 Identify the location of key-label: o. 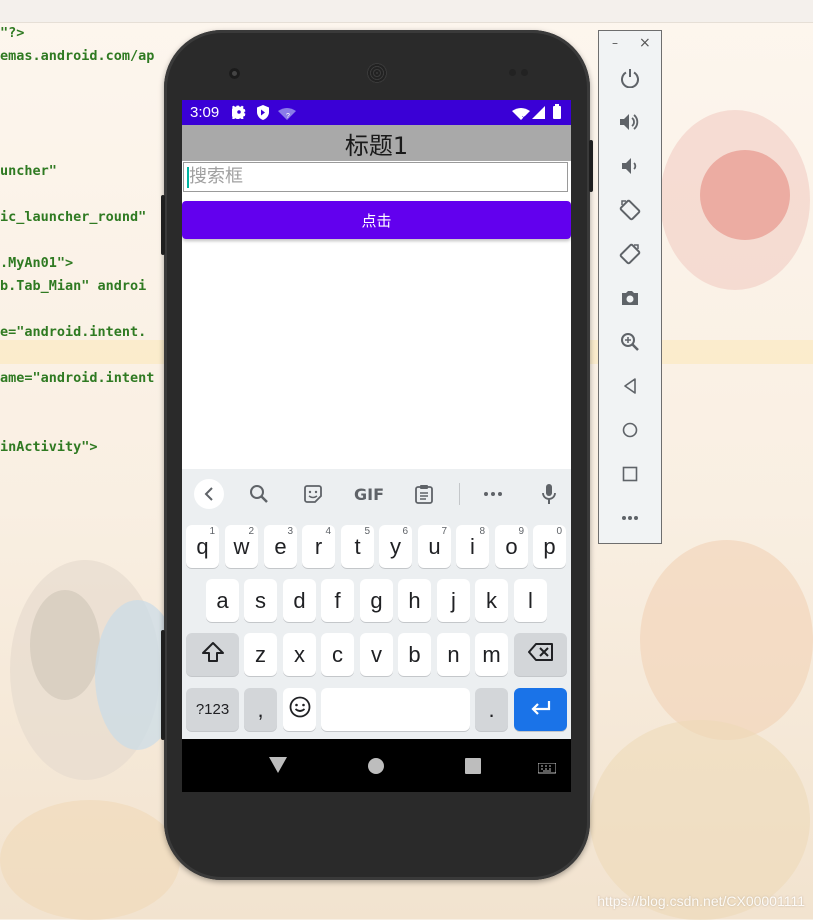
(511, 546).